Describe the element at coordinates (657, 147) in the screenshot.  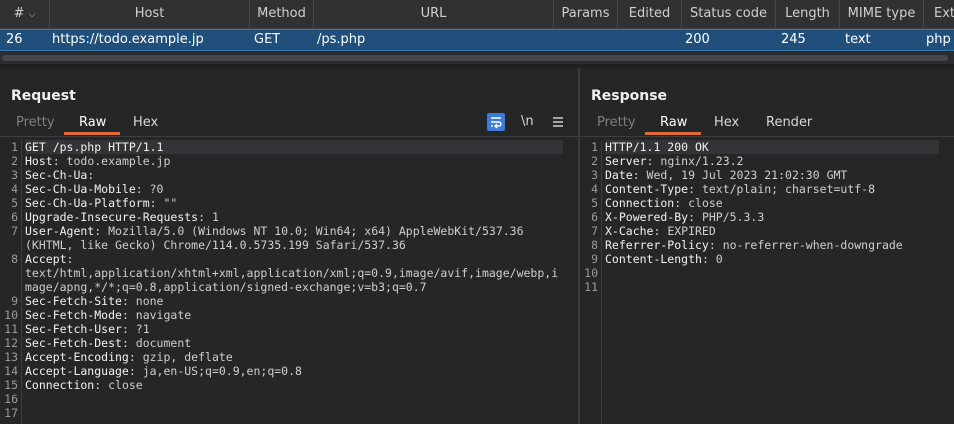
I see `header-name: HTTP/1.1 200 OK` at that location.